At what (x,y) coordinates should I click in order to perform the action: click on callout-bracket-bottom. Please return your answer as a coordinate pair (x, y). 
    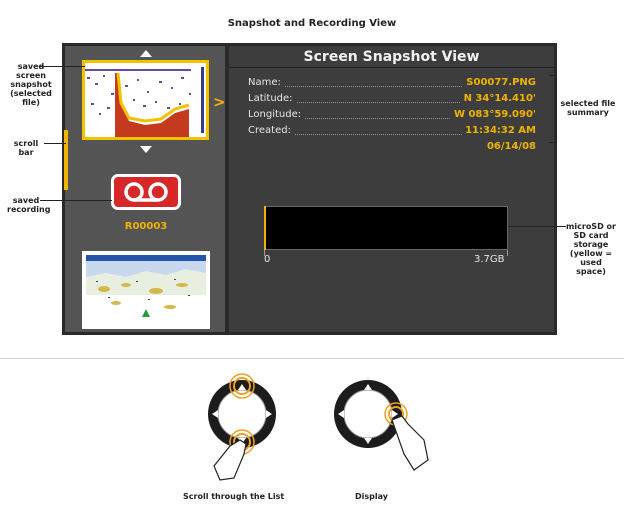
    Looking at the image, I should click on (553, 142).